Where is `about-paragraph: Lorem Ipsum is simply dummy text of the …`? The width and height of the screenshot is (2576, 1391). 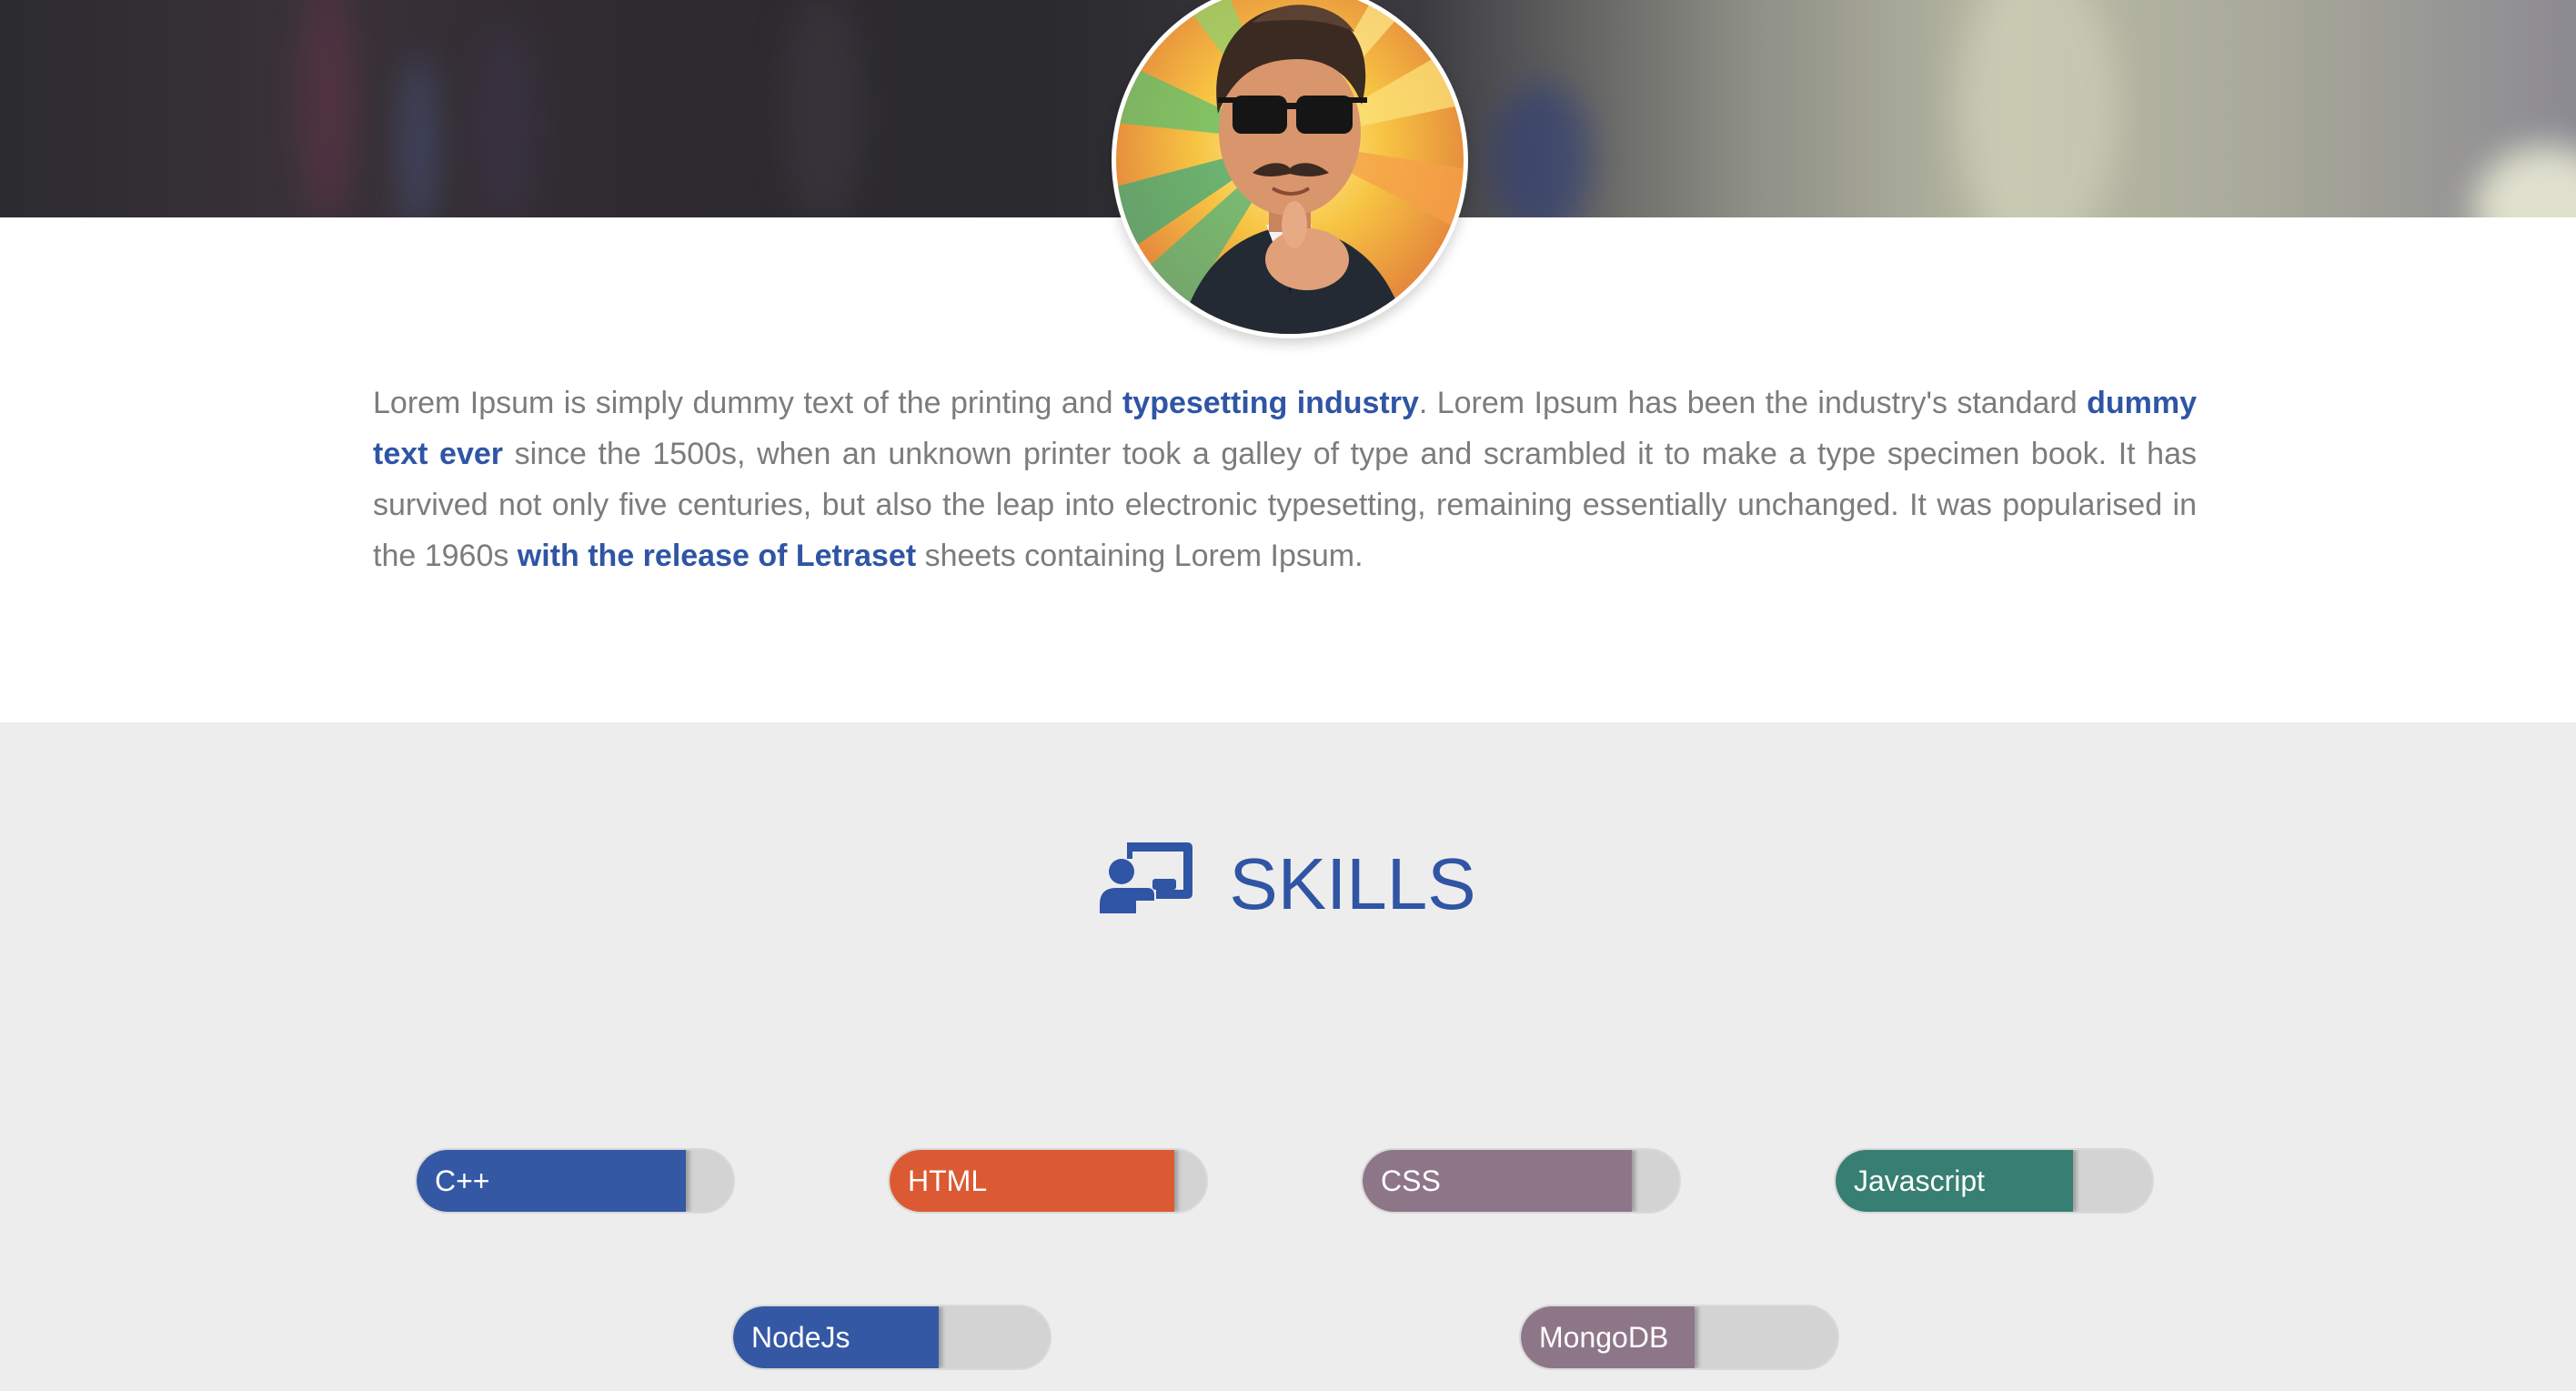
about-paragraph: Lorem Ipsum is simply dummy text of the … is located at coordinates (1285, 479).